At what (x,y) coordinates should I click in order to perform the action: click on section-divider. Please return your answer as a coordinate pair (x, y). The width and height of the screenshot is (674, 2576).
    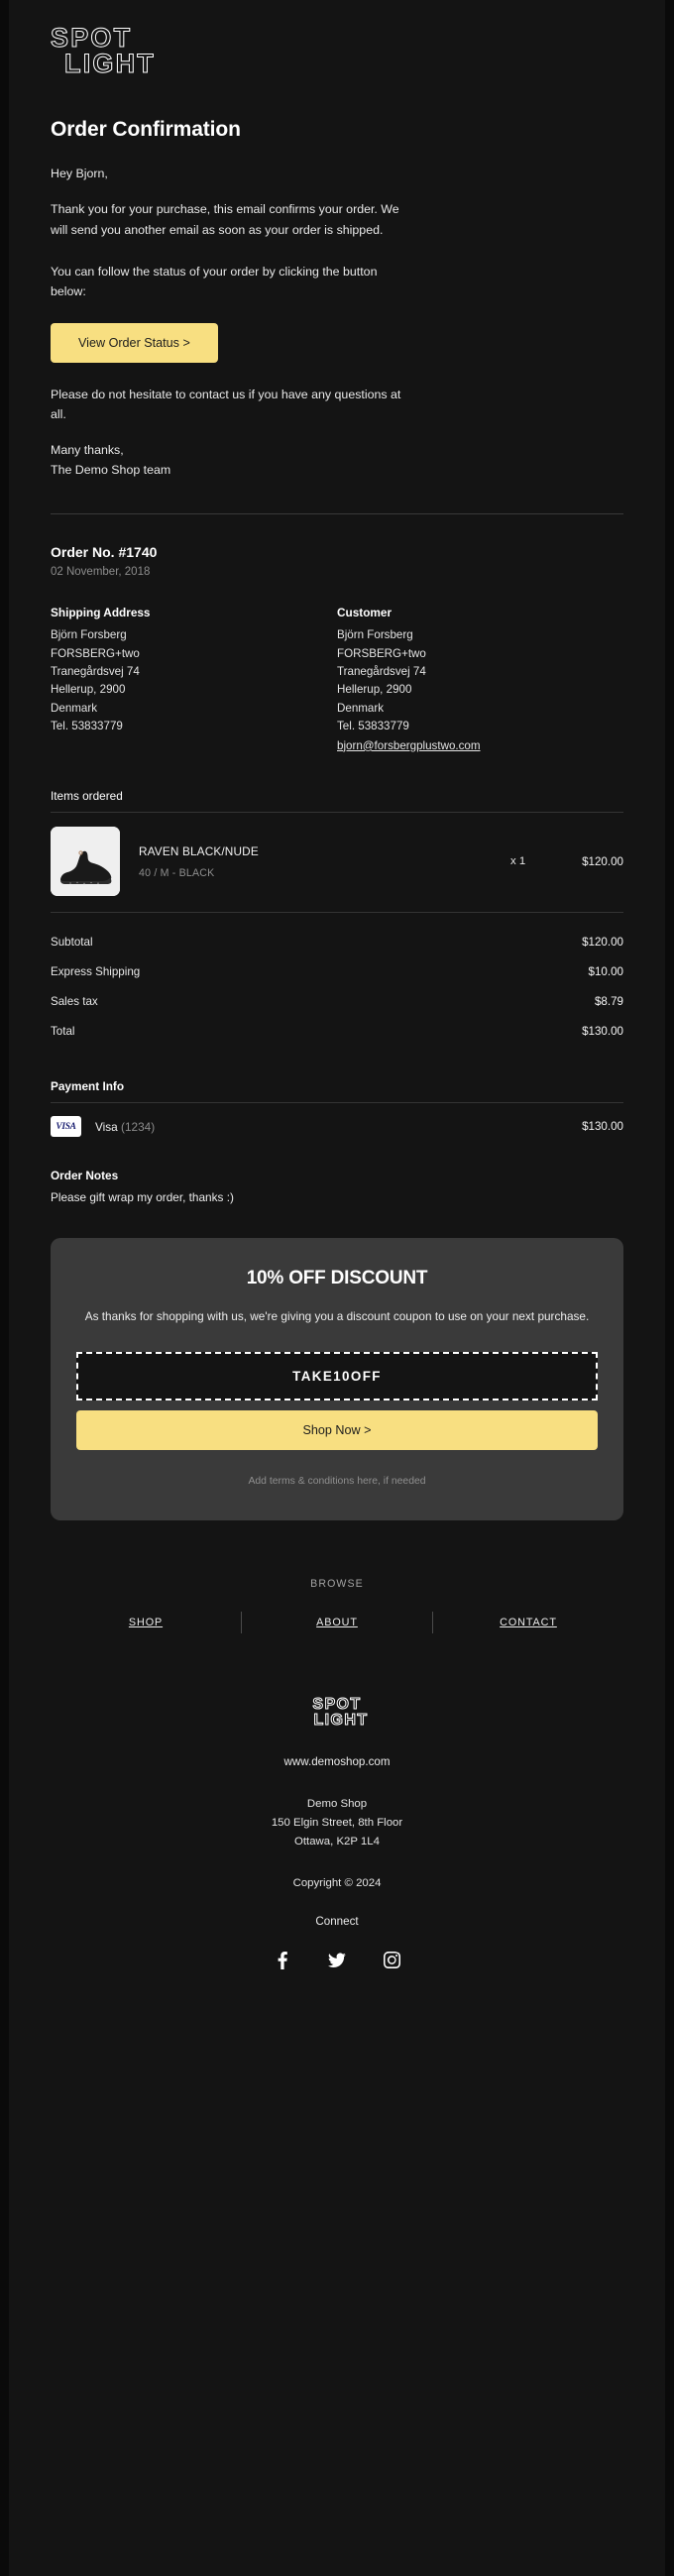
    Looking at the image, I should click on (337, 514).